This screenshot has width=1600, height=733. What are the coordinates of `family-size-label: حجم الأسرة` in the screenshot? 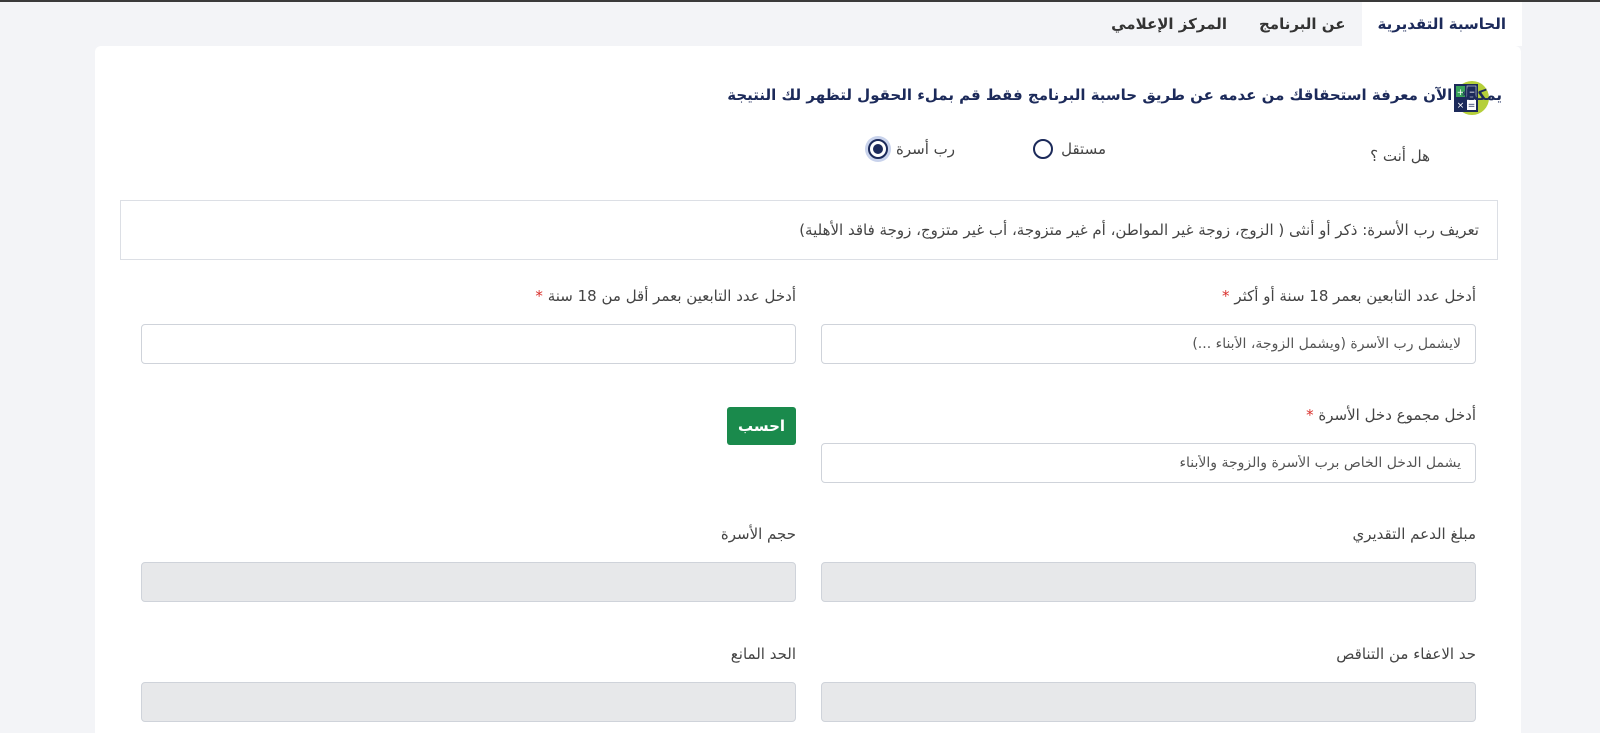 It's located at (758, 534).